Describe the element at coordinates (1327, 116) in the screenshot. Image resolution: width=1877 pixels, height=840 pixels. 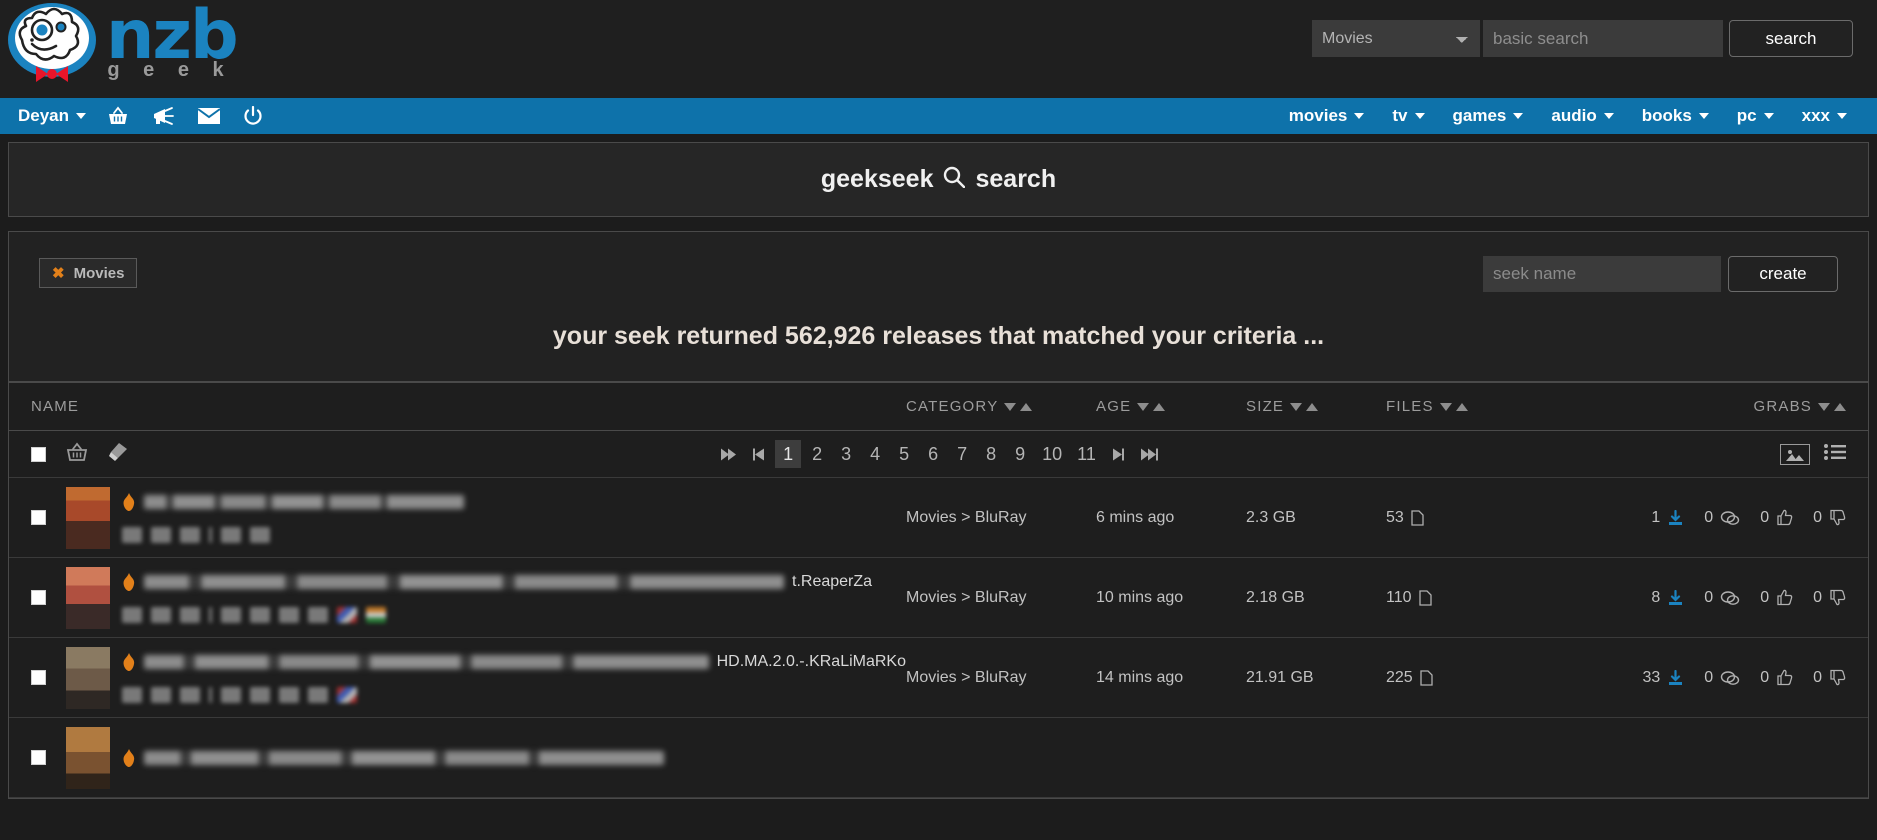
I see `nav-item-movies: movies` at that location.